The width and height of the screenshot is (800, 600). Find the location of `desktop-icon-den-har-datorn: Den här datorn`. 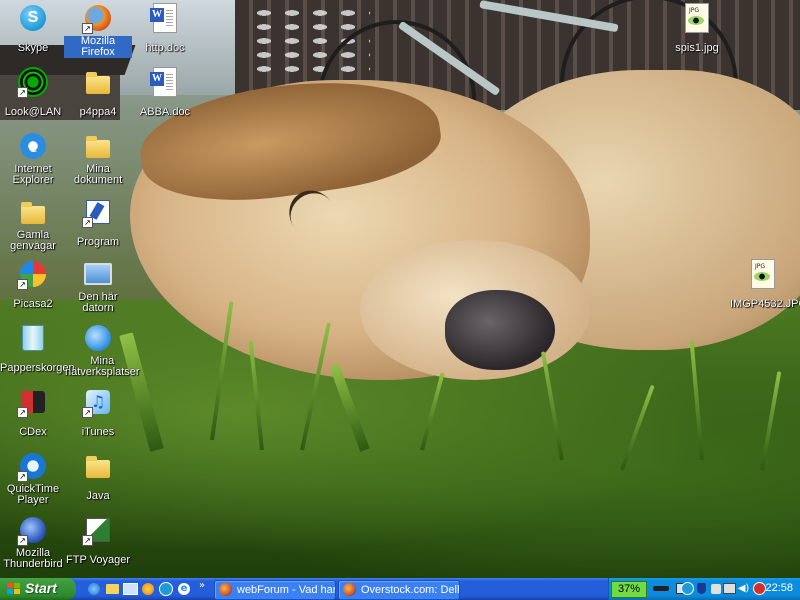

desktop-icon-den-har-datorn: Den här datorn is located at coordinates (98, 286).